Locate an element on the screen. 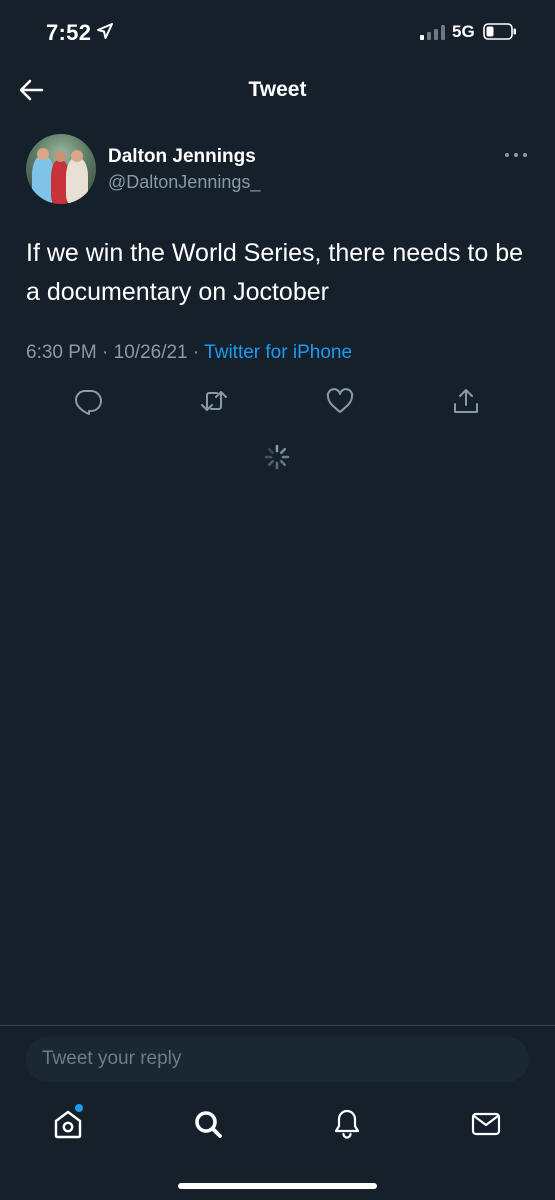  share-icon is located at coordinates (466, 401).